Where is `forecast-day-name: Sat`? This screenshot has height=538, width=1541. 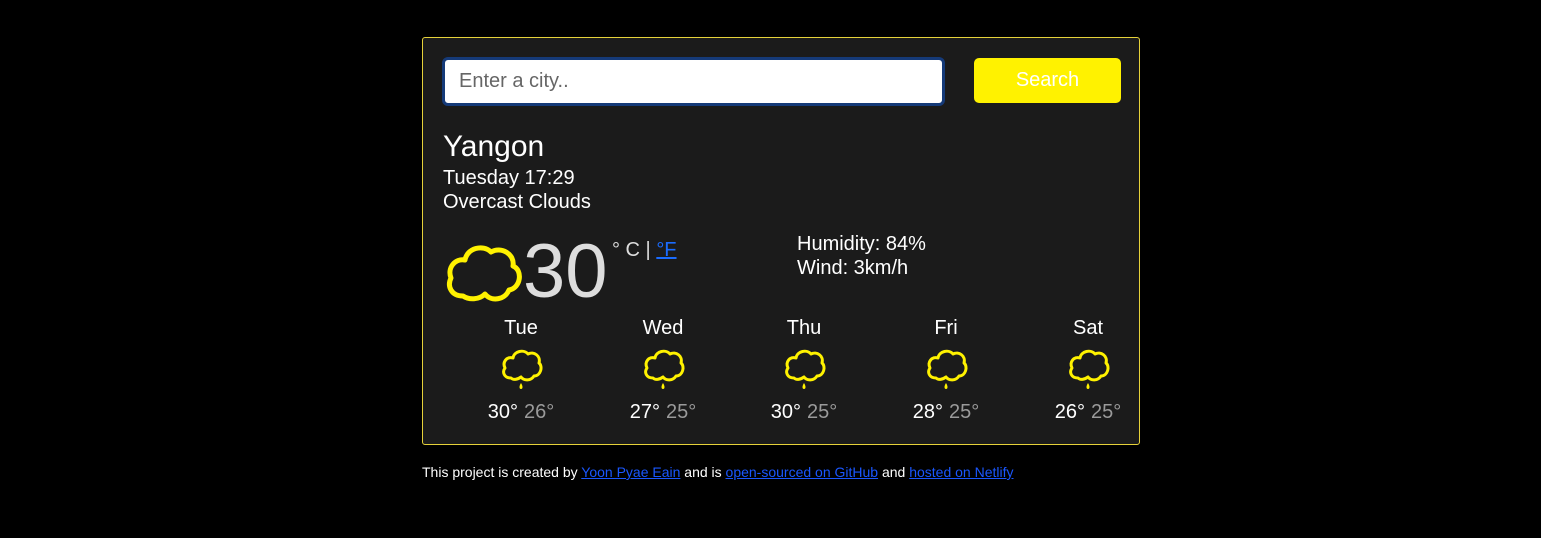 forecast-day-name: Sat is located at coordinates (1088, 328).